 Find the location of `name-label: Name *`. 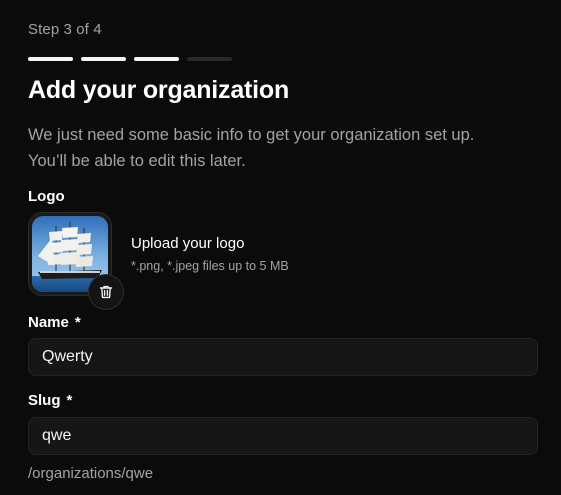

name-label: Name * is located at coordinates (54, 322).